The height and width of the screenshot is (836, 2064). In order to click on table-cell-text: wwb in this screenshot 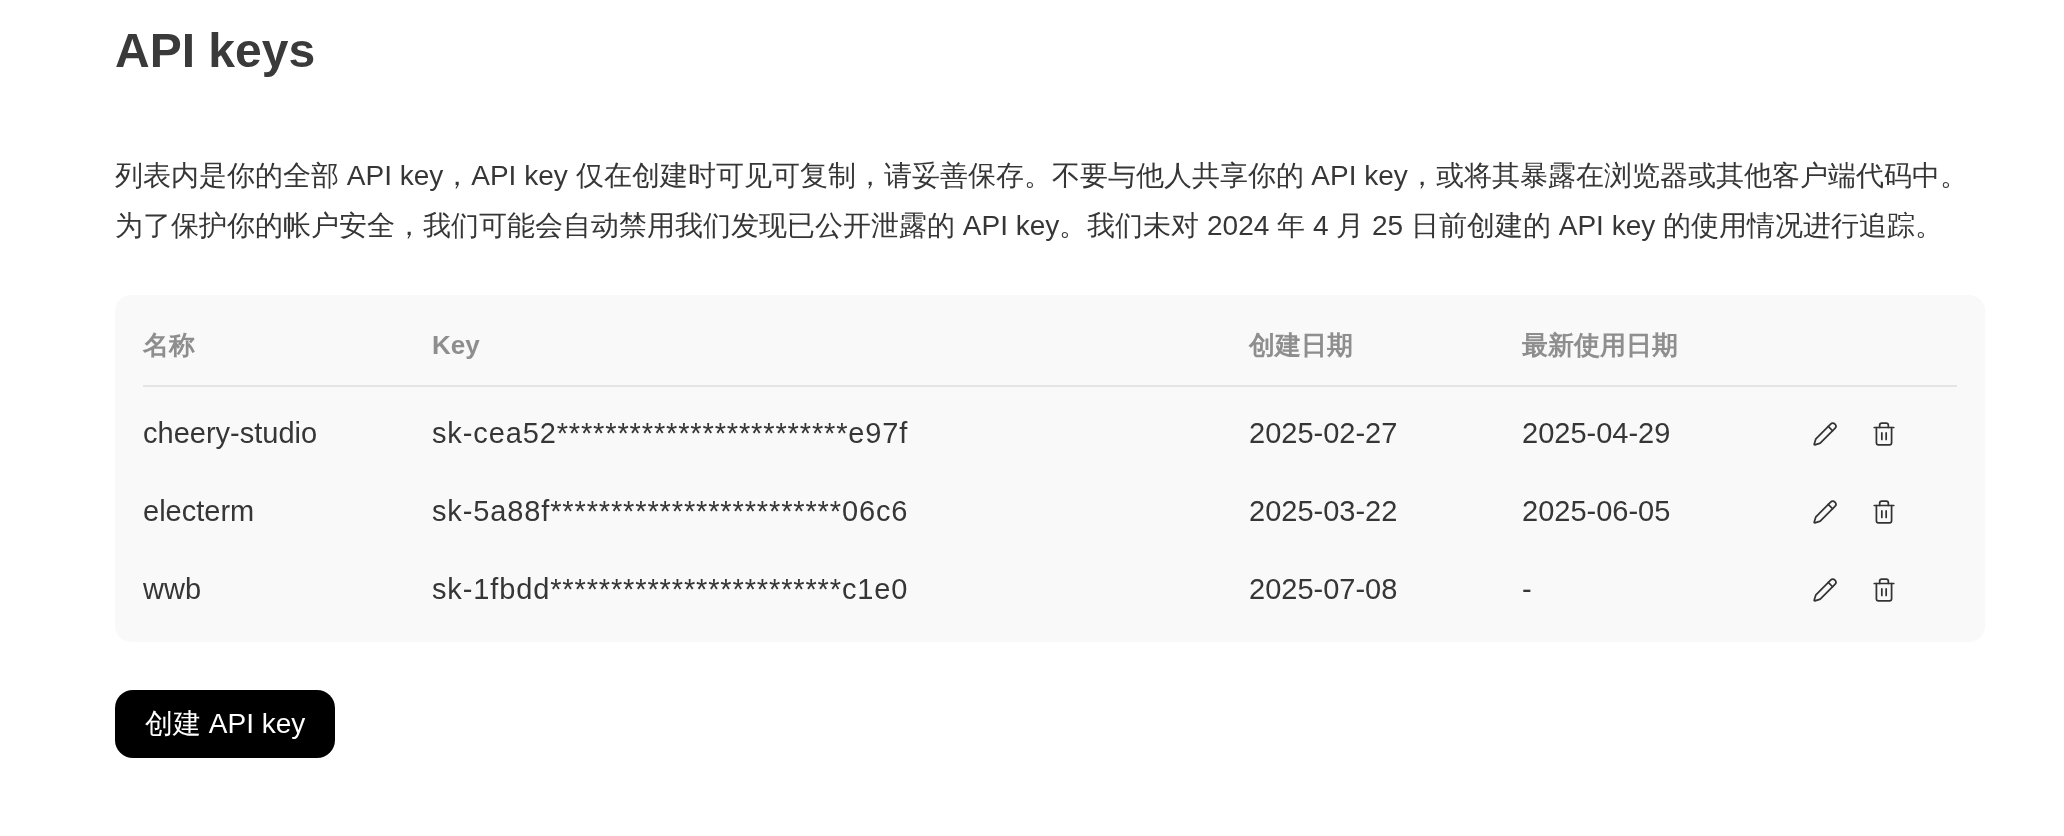, I will do `click(172, 590)`.